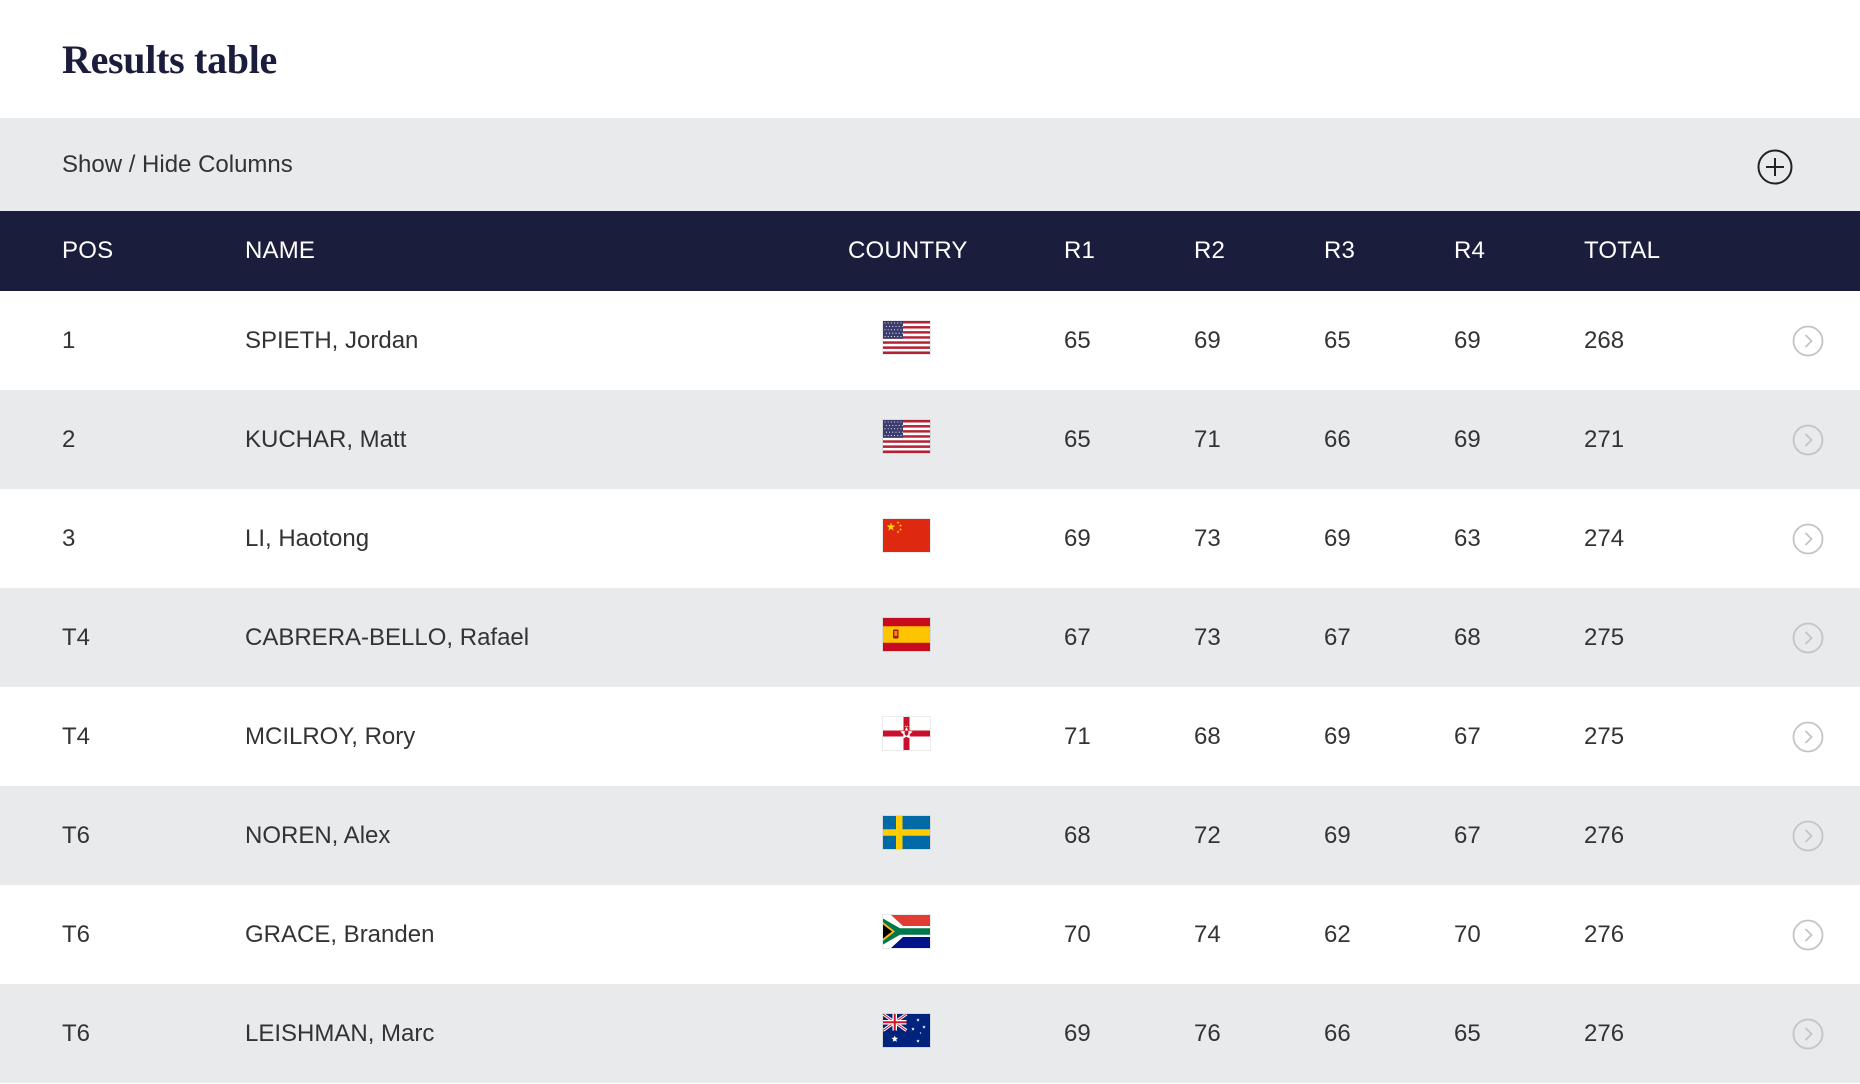 The height and width of the screenshot is (1084, 1860). I want to click on table-header: POS NAME COUNTRY R1 R2 R3 R4 TOTAL, so click(930, 251).